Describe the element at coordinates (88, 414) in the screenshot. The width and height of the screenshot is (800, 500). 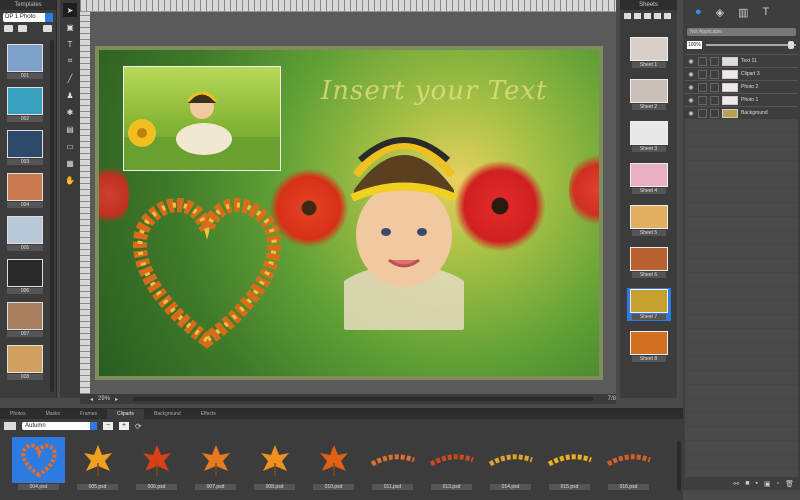
I see `assets-tab: Frames` at that location.